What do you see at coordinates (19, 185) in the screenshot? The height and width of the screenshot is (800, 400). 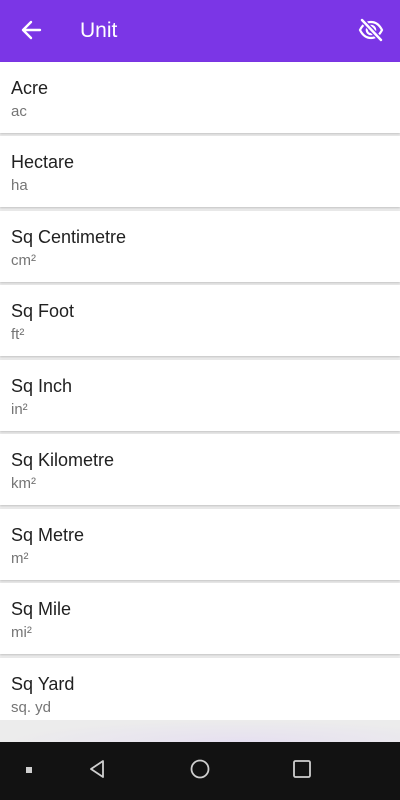 I see `unit-abbreviation: ha` at bounding box center [19, 185].